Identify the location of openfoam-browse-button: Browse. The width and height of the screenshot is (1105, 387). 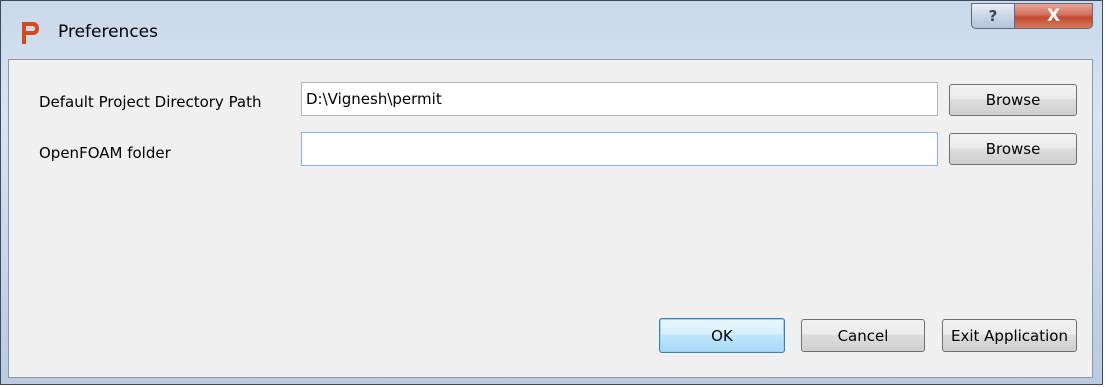
(1013, 149).